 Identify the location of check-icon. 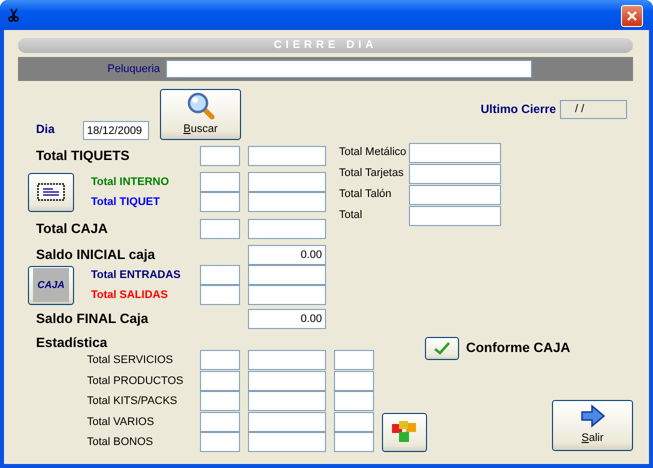
(442, 348).